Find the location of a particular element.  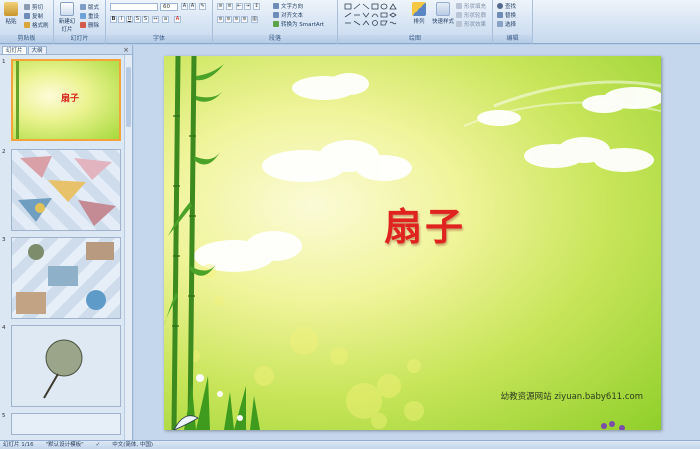

bullets-button: ≡ is located at coordinates (220, 6).